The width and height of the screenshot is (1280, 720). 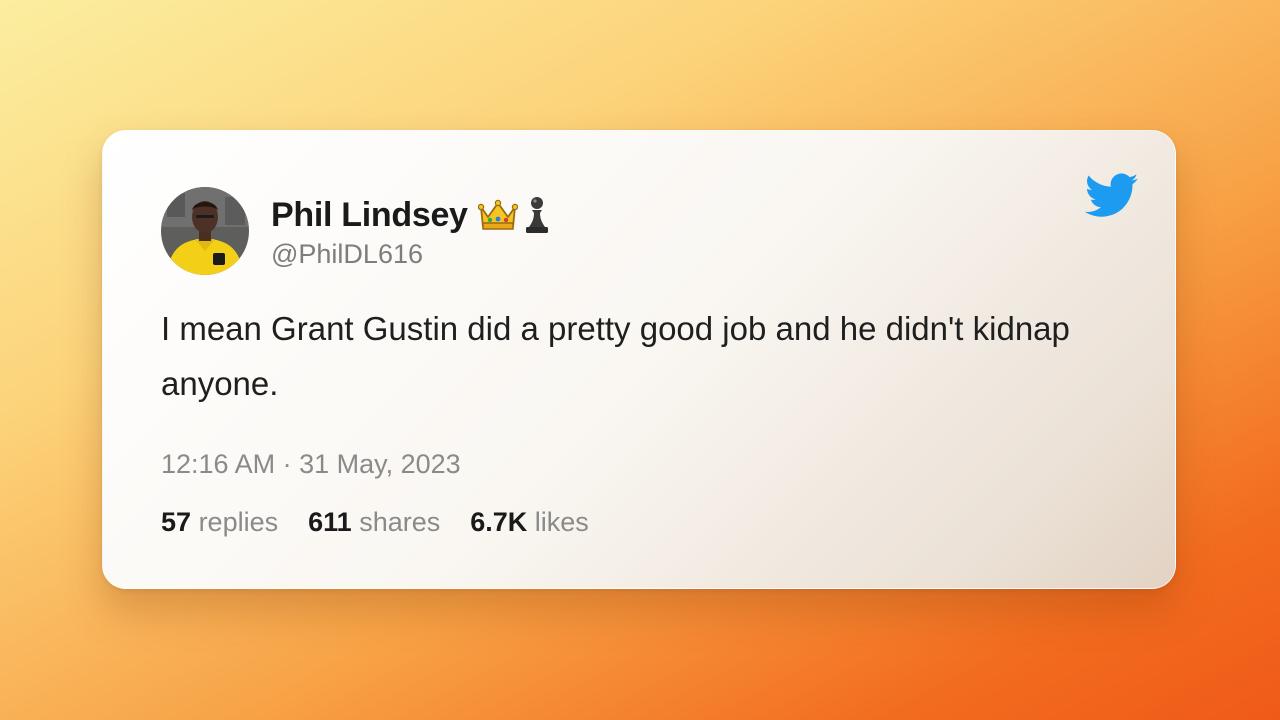 I want to click on tweet-author: Phil Lindsey @PhilDL616, so click(x=411, y=232).